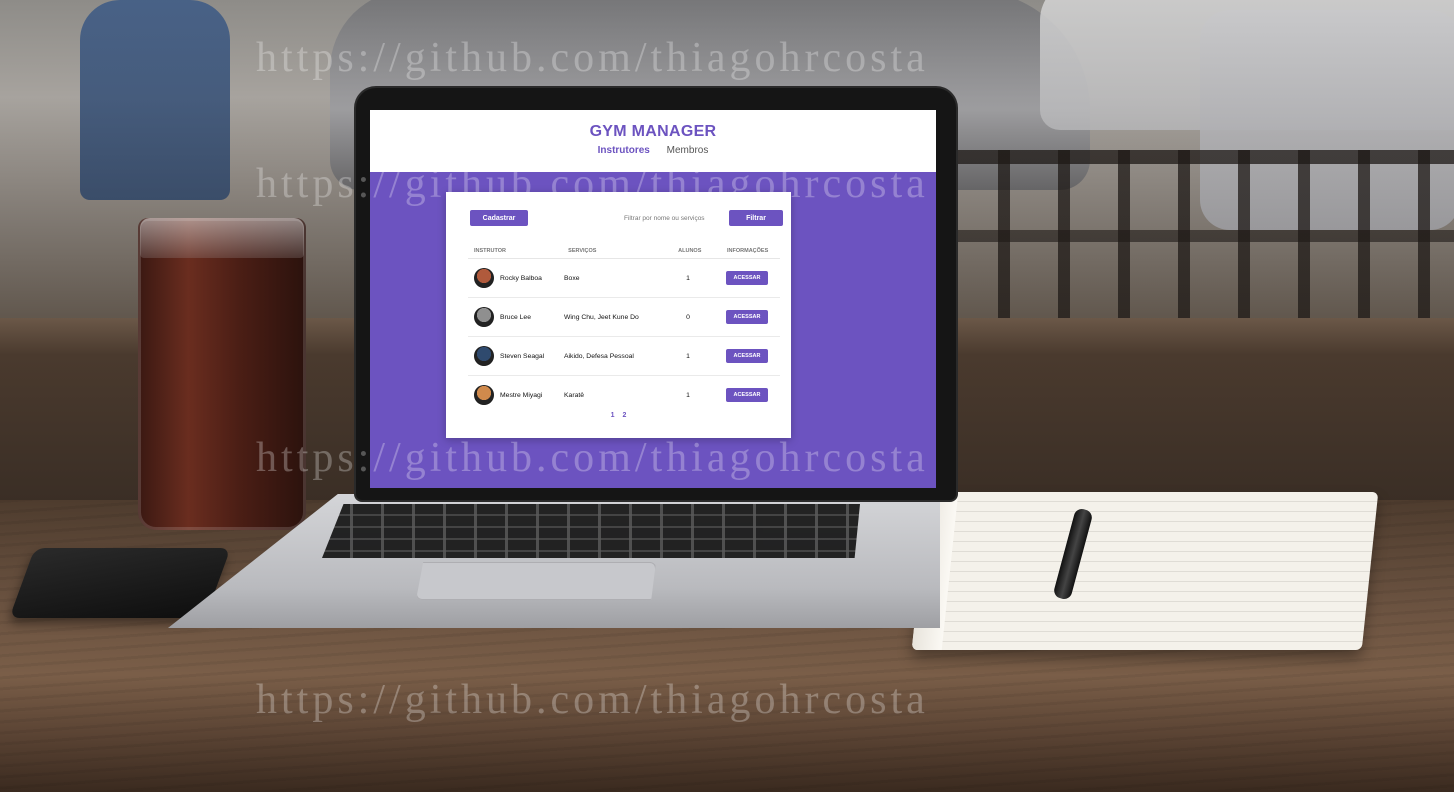  Describe the element at coordinates (748, 251) in the screenshot. I see `column-header-informacoes: INFORMAÇÕES` at that location.